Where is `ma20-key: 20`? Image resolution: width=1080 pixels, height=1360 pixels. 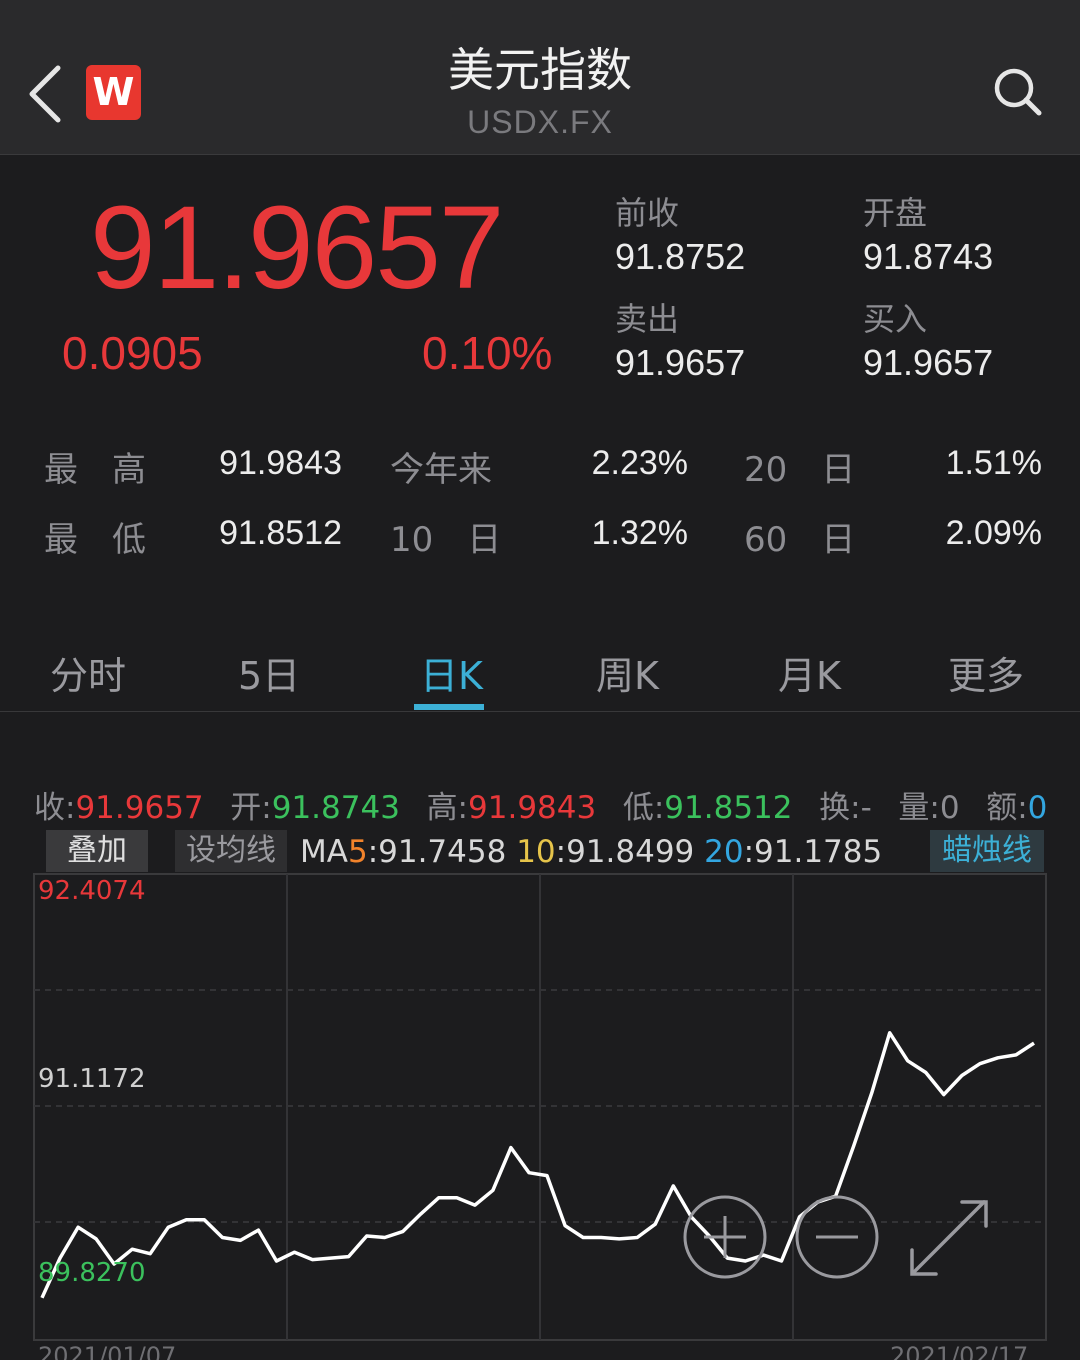 ma20-key: 20 is located at coordinates (724, 852).